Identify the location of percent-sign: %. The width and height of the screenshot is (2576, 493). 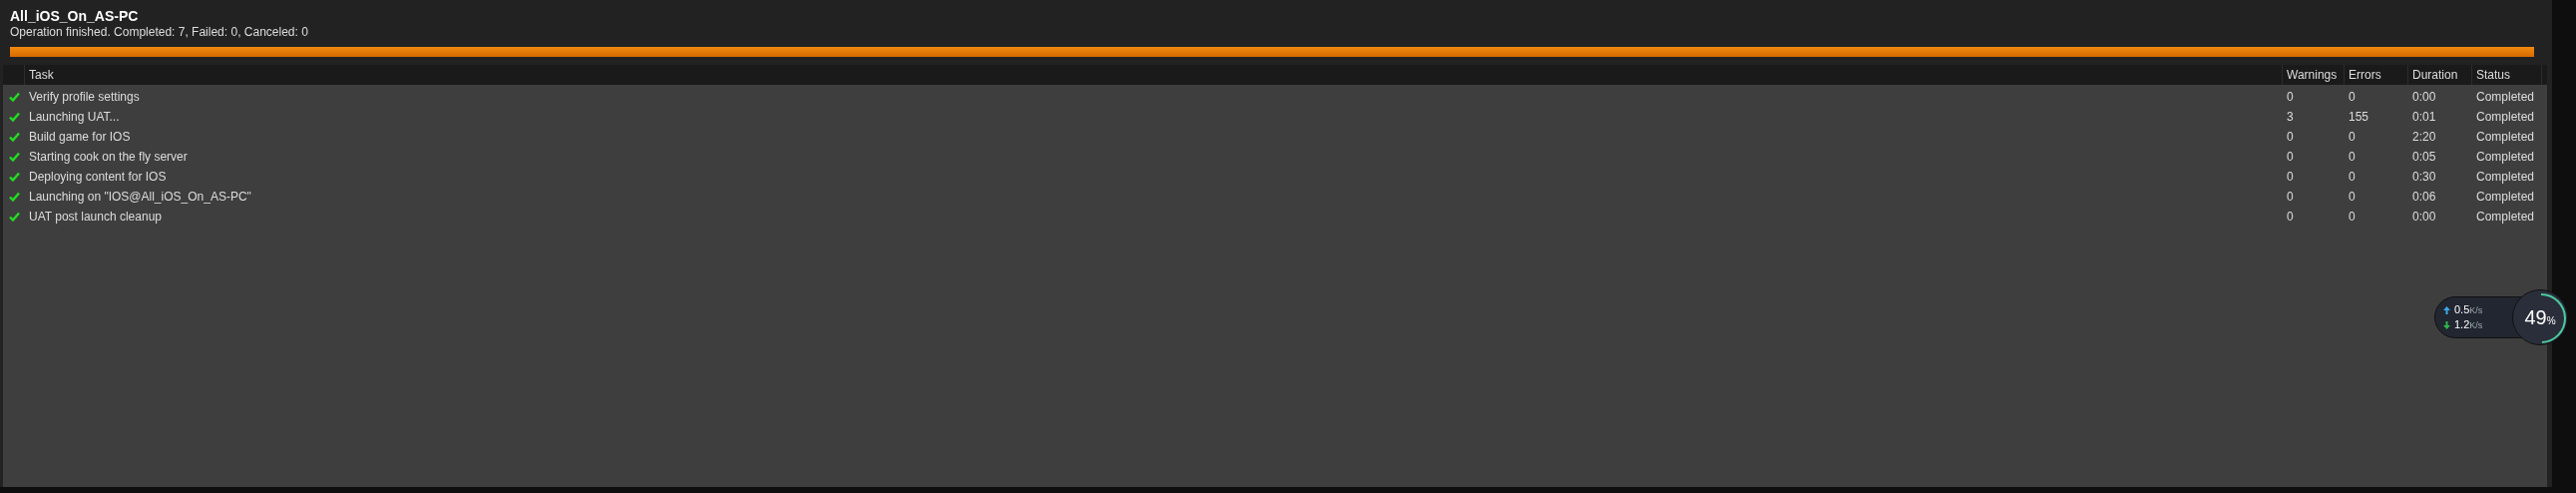
(2551, 320).